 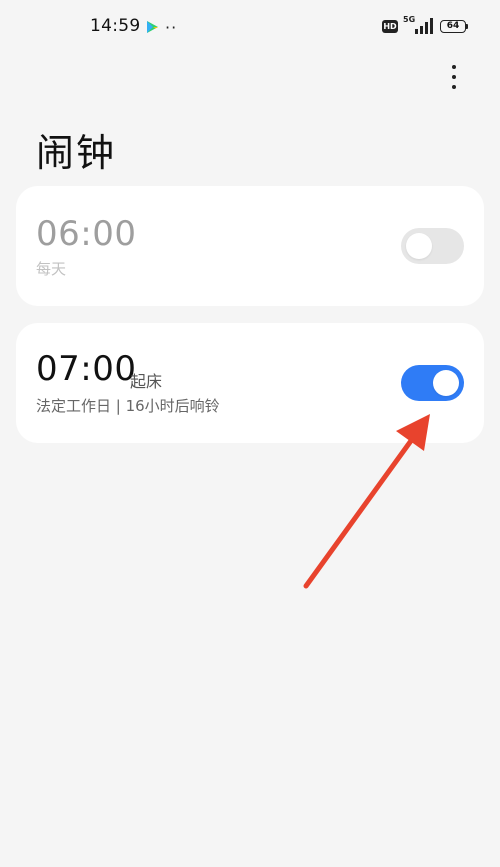 I want to click on page-title: 闹钟, so click(x=76, y=153).